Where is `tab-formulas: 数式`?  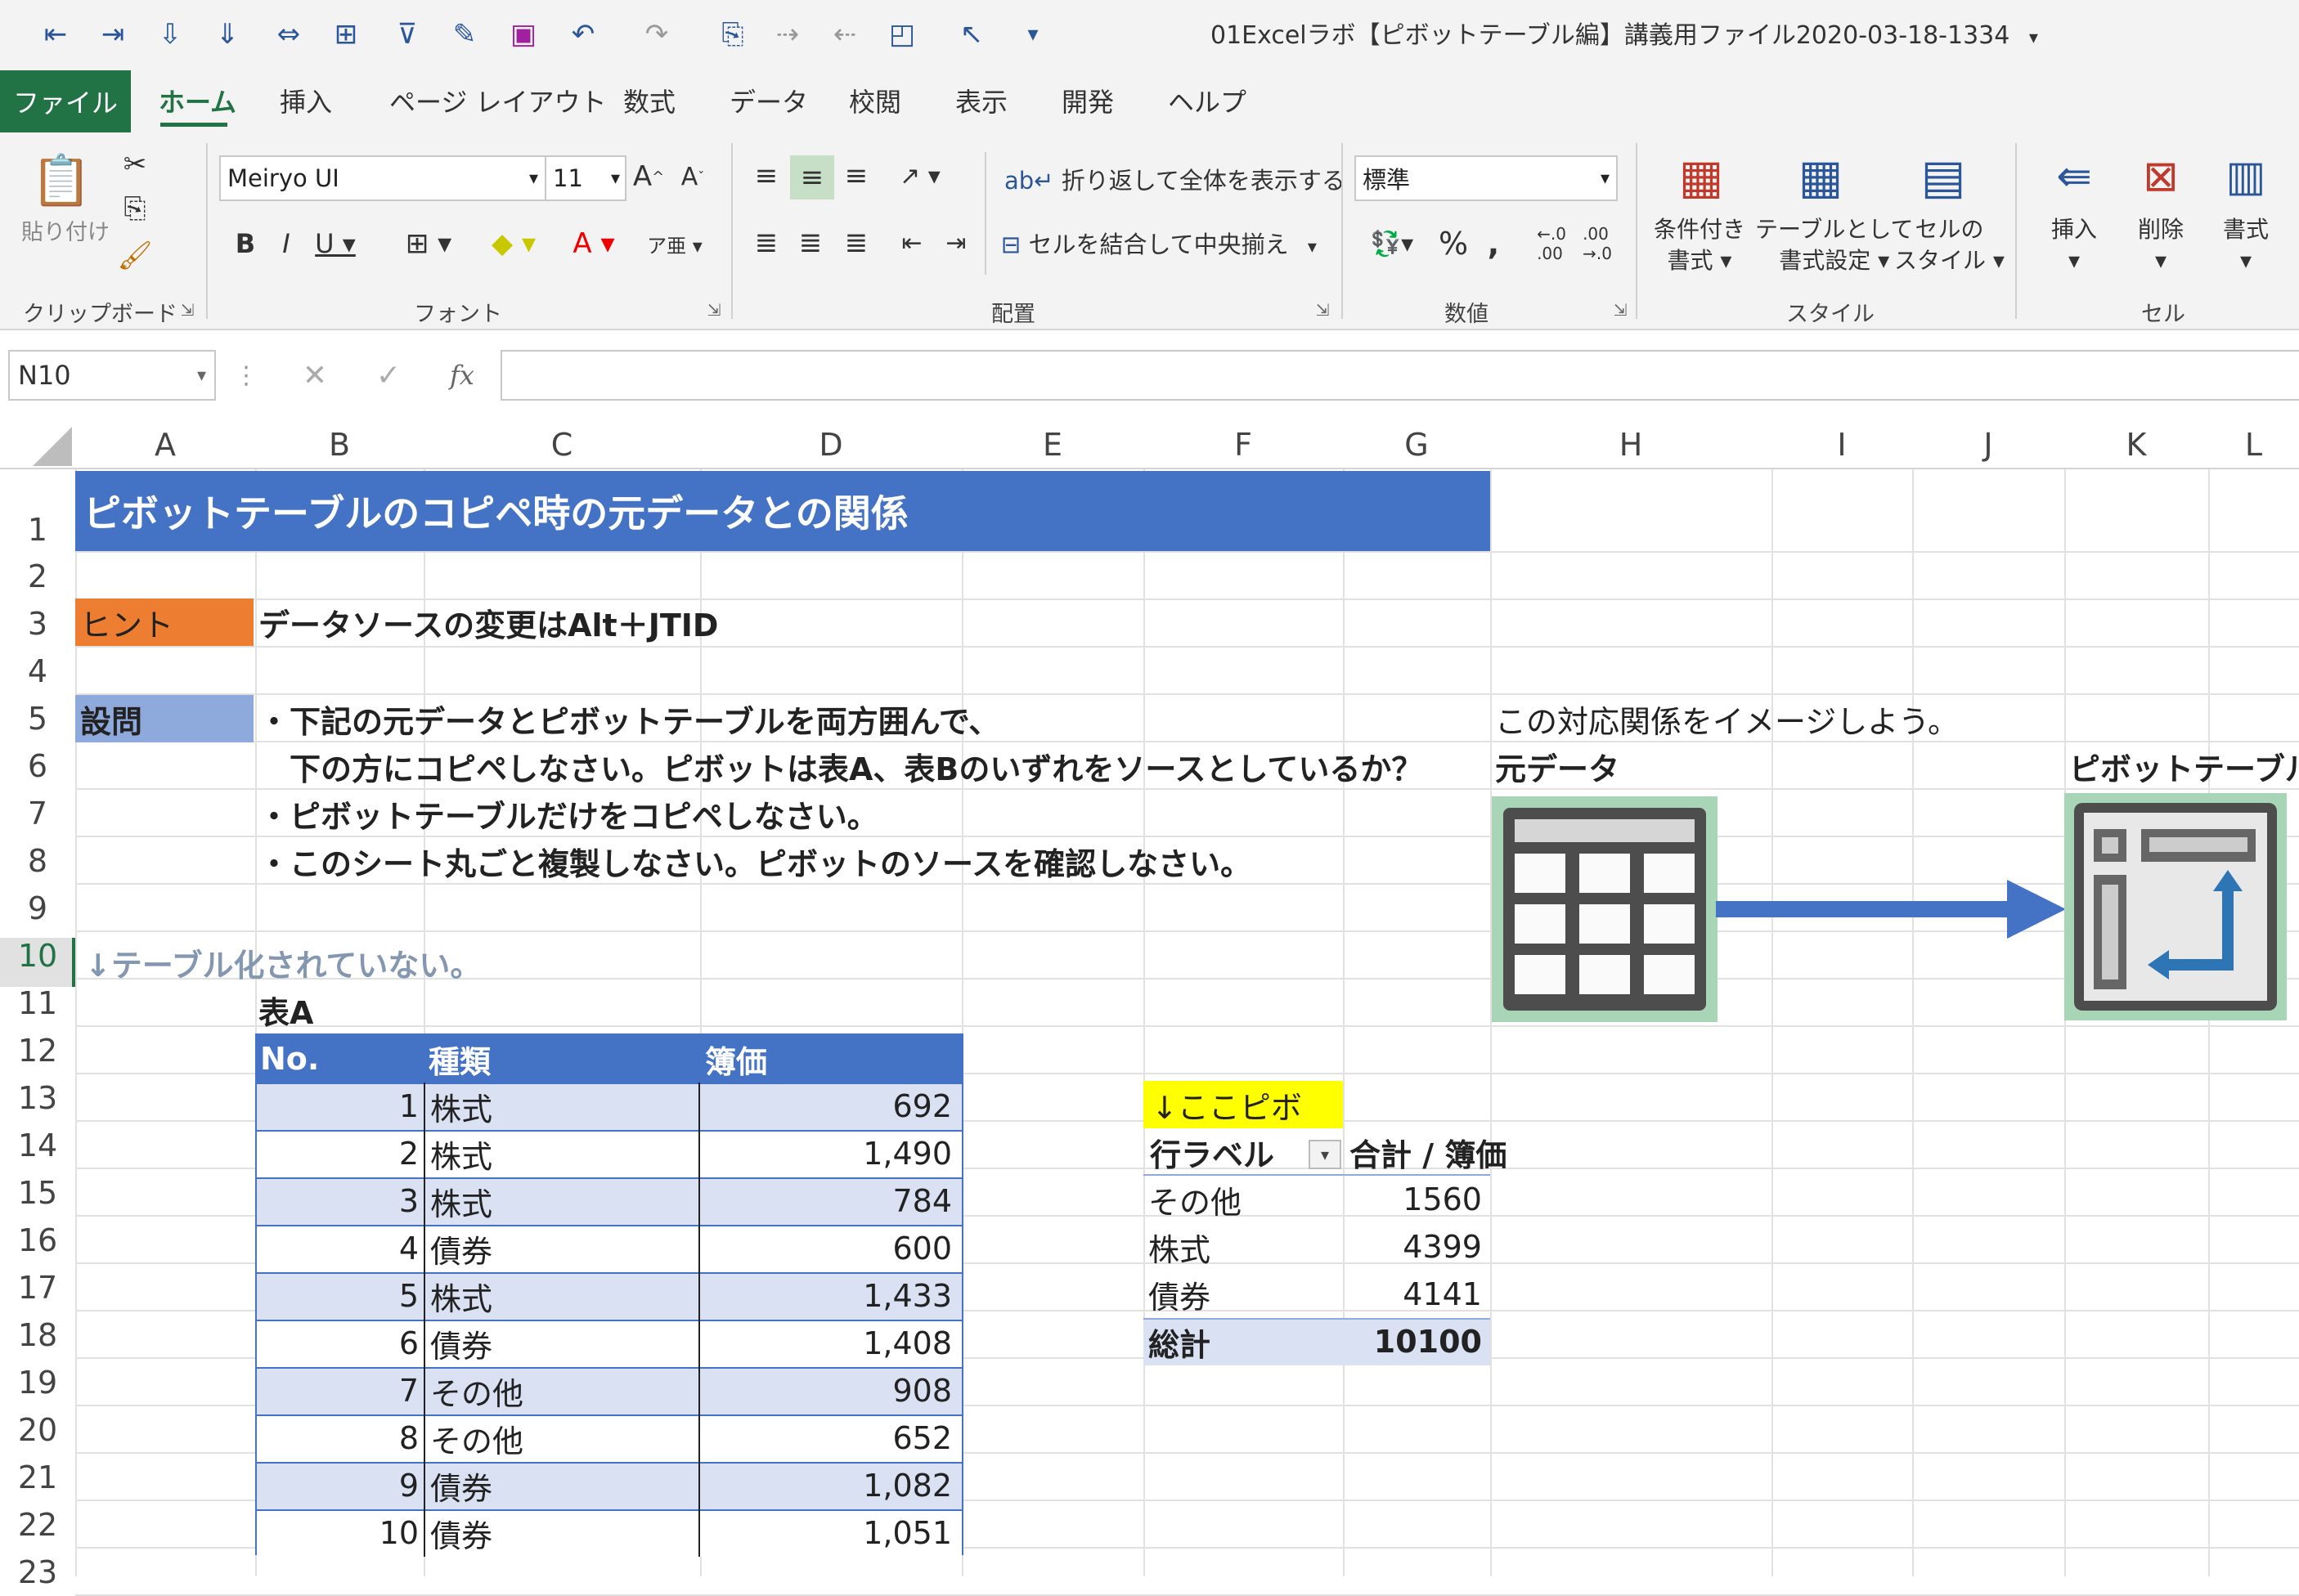
tab-formulas: 数式 is located at coordinates (649, 100).